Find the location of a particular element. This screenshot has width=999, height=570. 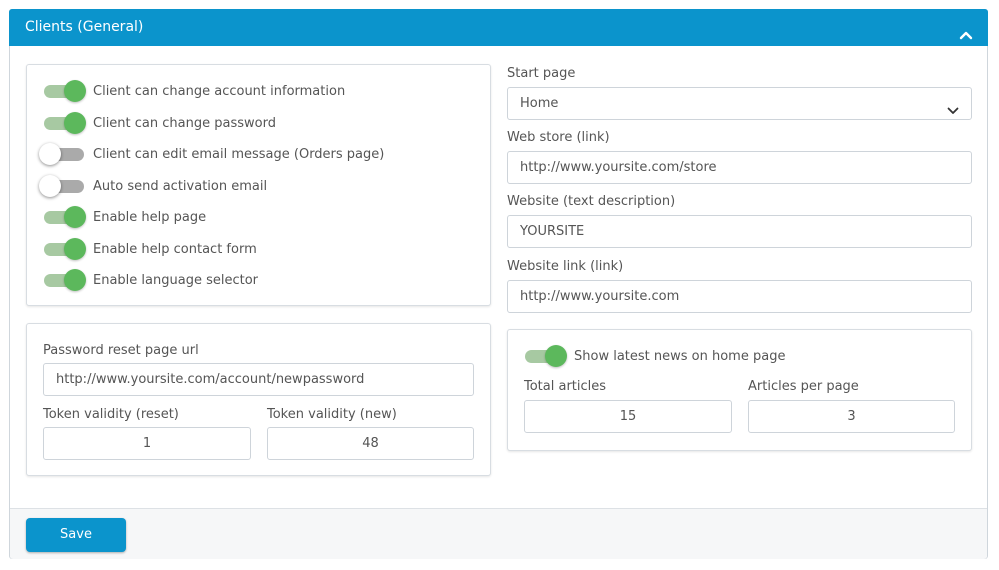

option-change-password: Client can change password is located at coordinates (160, 123).